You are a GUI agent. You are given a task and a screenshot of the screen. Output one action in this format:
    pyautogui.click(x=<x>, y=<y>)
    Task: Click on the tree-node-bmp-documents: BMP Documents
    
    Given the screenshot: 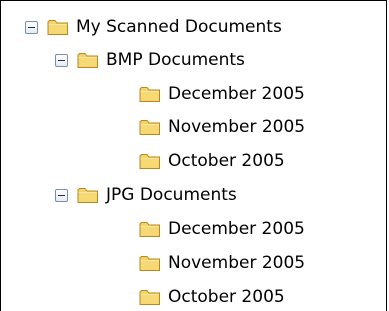 What is the action you would take?
    pyautogui.click(x=150, y=60)
    